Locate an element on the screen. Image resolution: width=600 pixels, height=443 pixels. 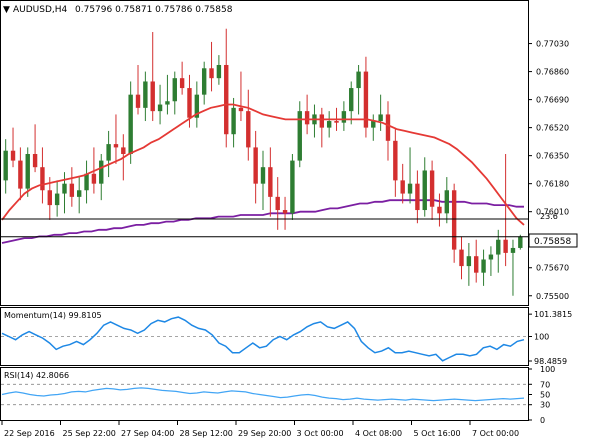
rsi-tick-label: 0 is located at coordinates (542, 420).